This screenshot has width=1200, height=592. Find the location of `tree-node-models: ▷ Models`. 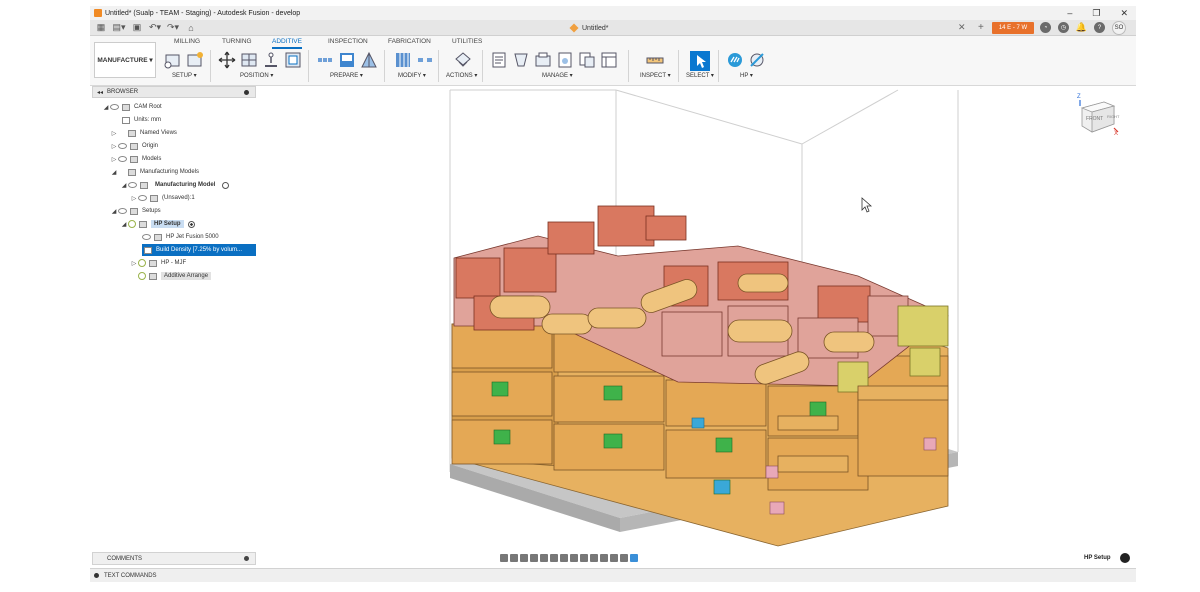

tree-node-models: ▷ Models is located at coordinates (135, 159).